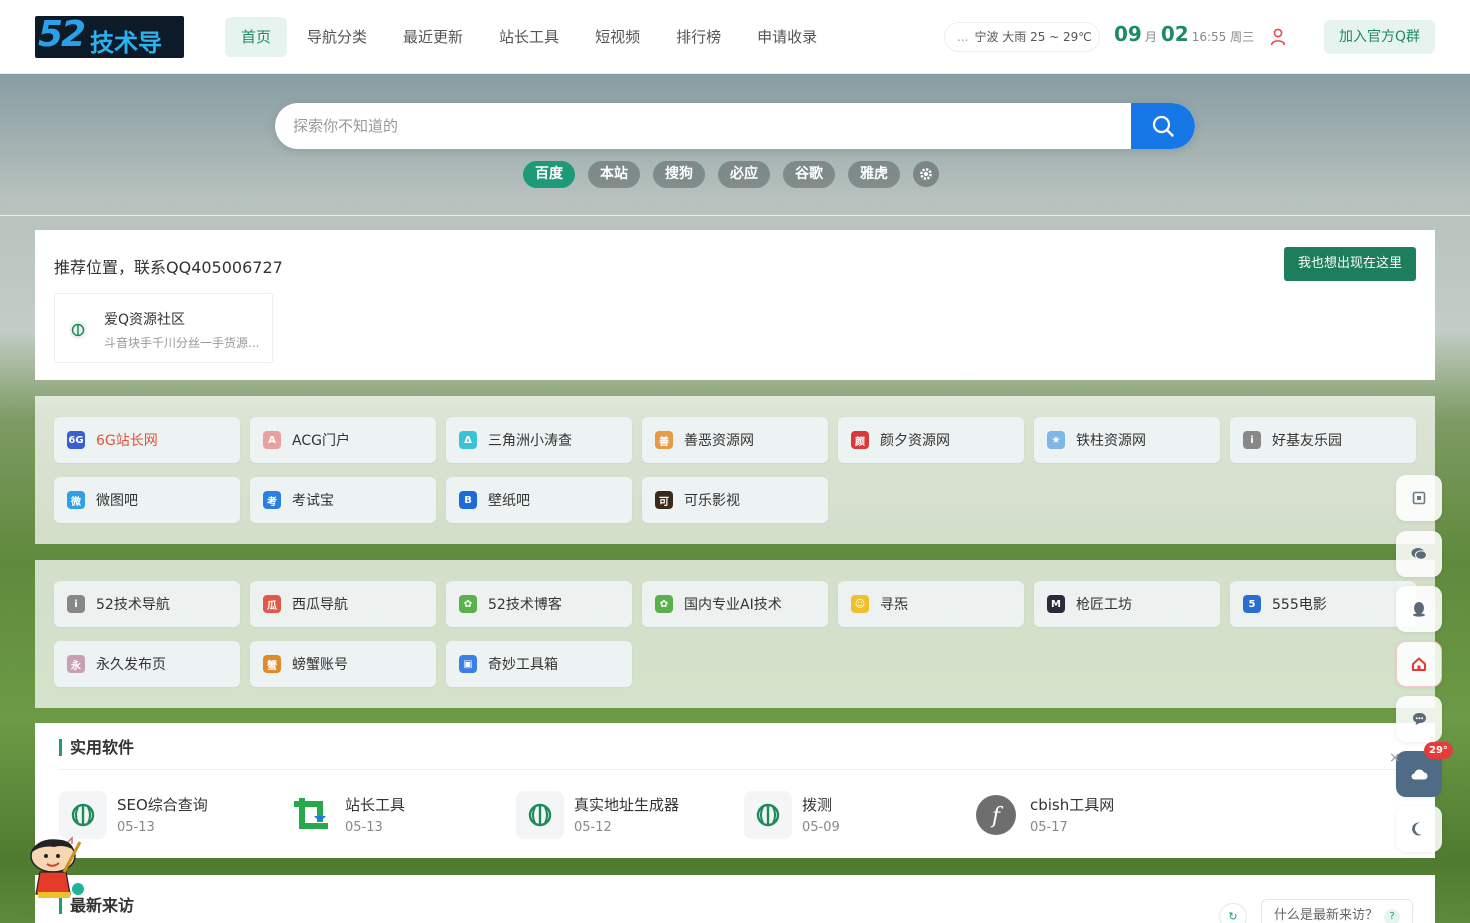 This screenshot has height=923, width=1470. Describe the element at coordinates (164, 816) in the screenshot. I see `software-item: SEO综合查询 05-13` at that location.